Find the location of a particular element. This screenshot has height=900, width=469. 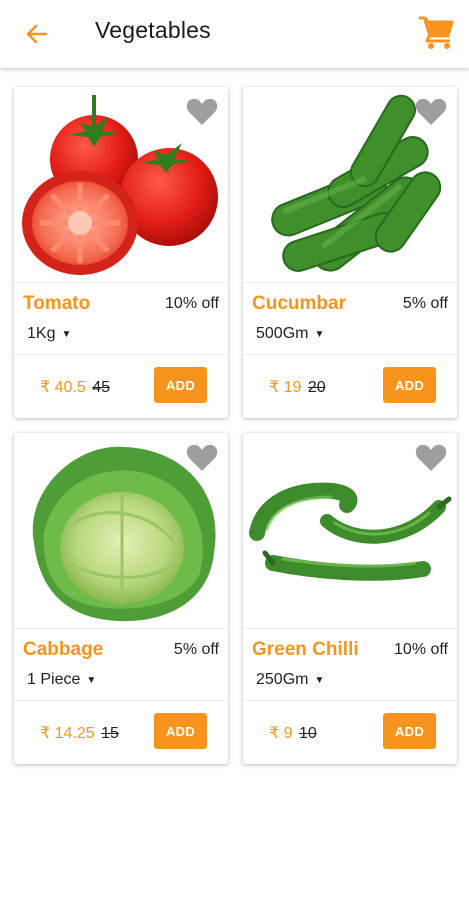

quantity-selector: 1 Piece ▼ is located at coordinates (61, 680).